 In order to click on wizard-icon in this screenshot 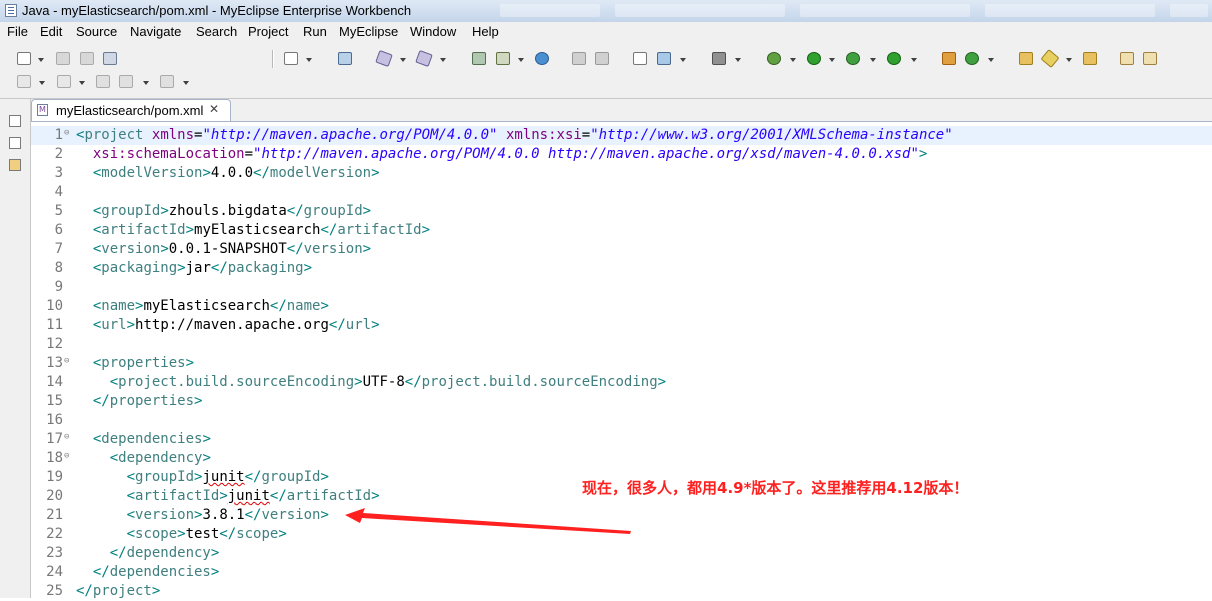, I will do `click(640, 59)`.